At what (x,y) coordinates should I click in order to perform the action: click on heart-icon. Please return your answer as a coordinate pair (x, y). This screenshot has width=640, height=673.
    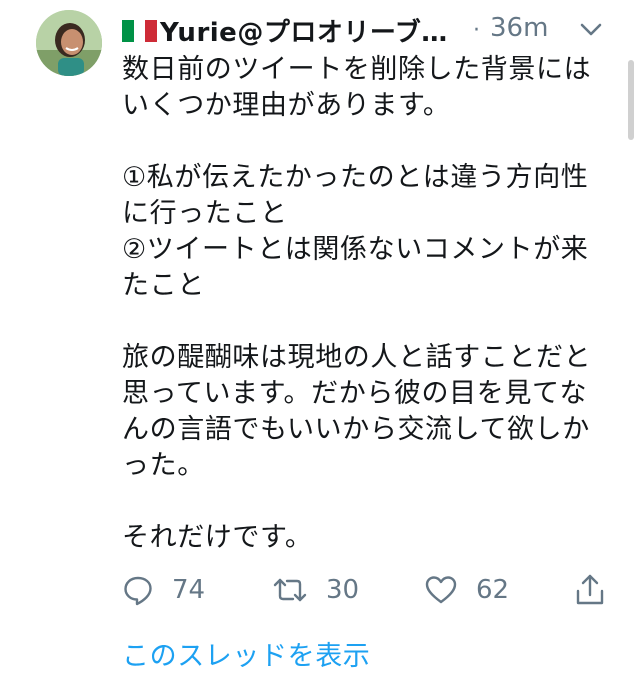
    Looking at the image, I should click on (441, 590).